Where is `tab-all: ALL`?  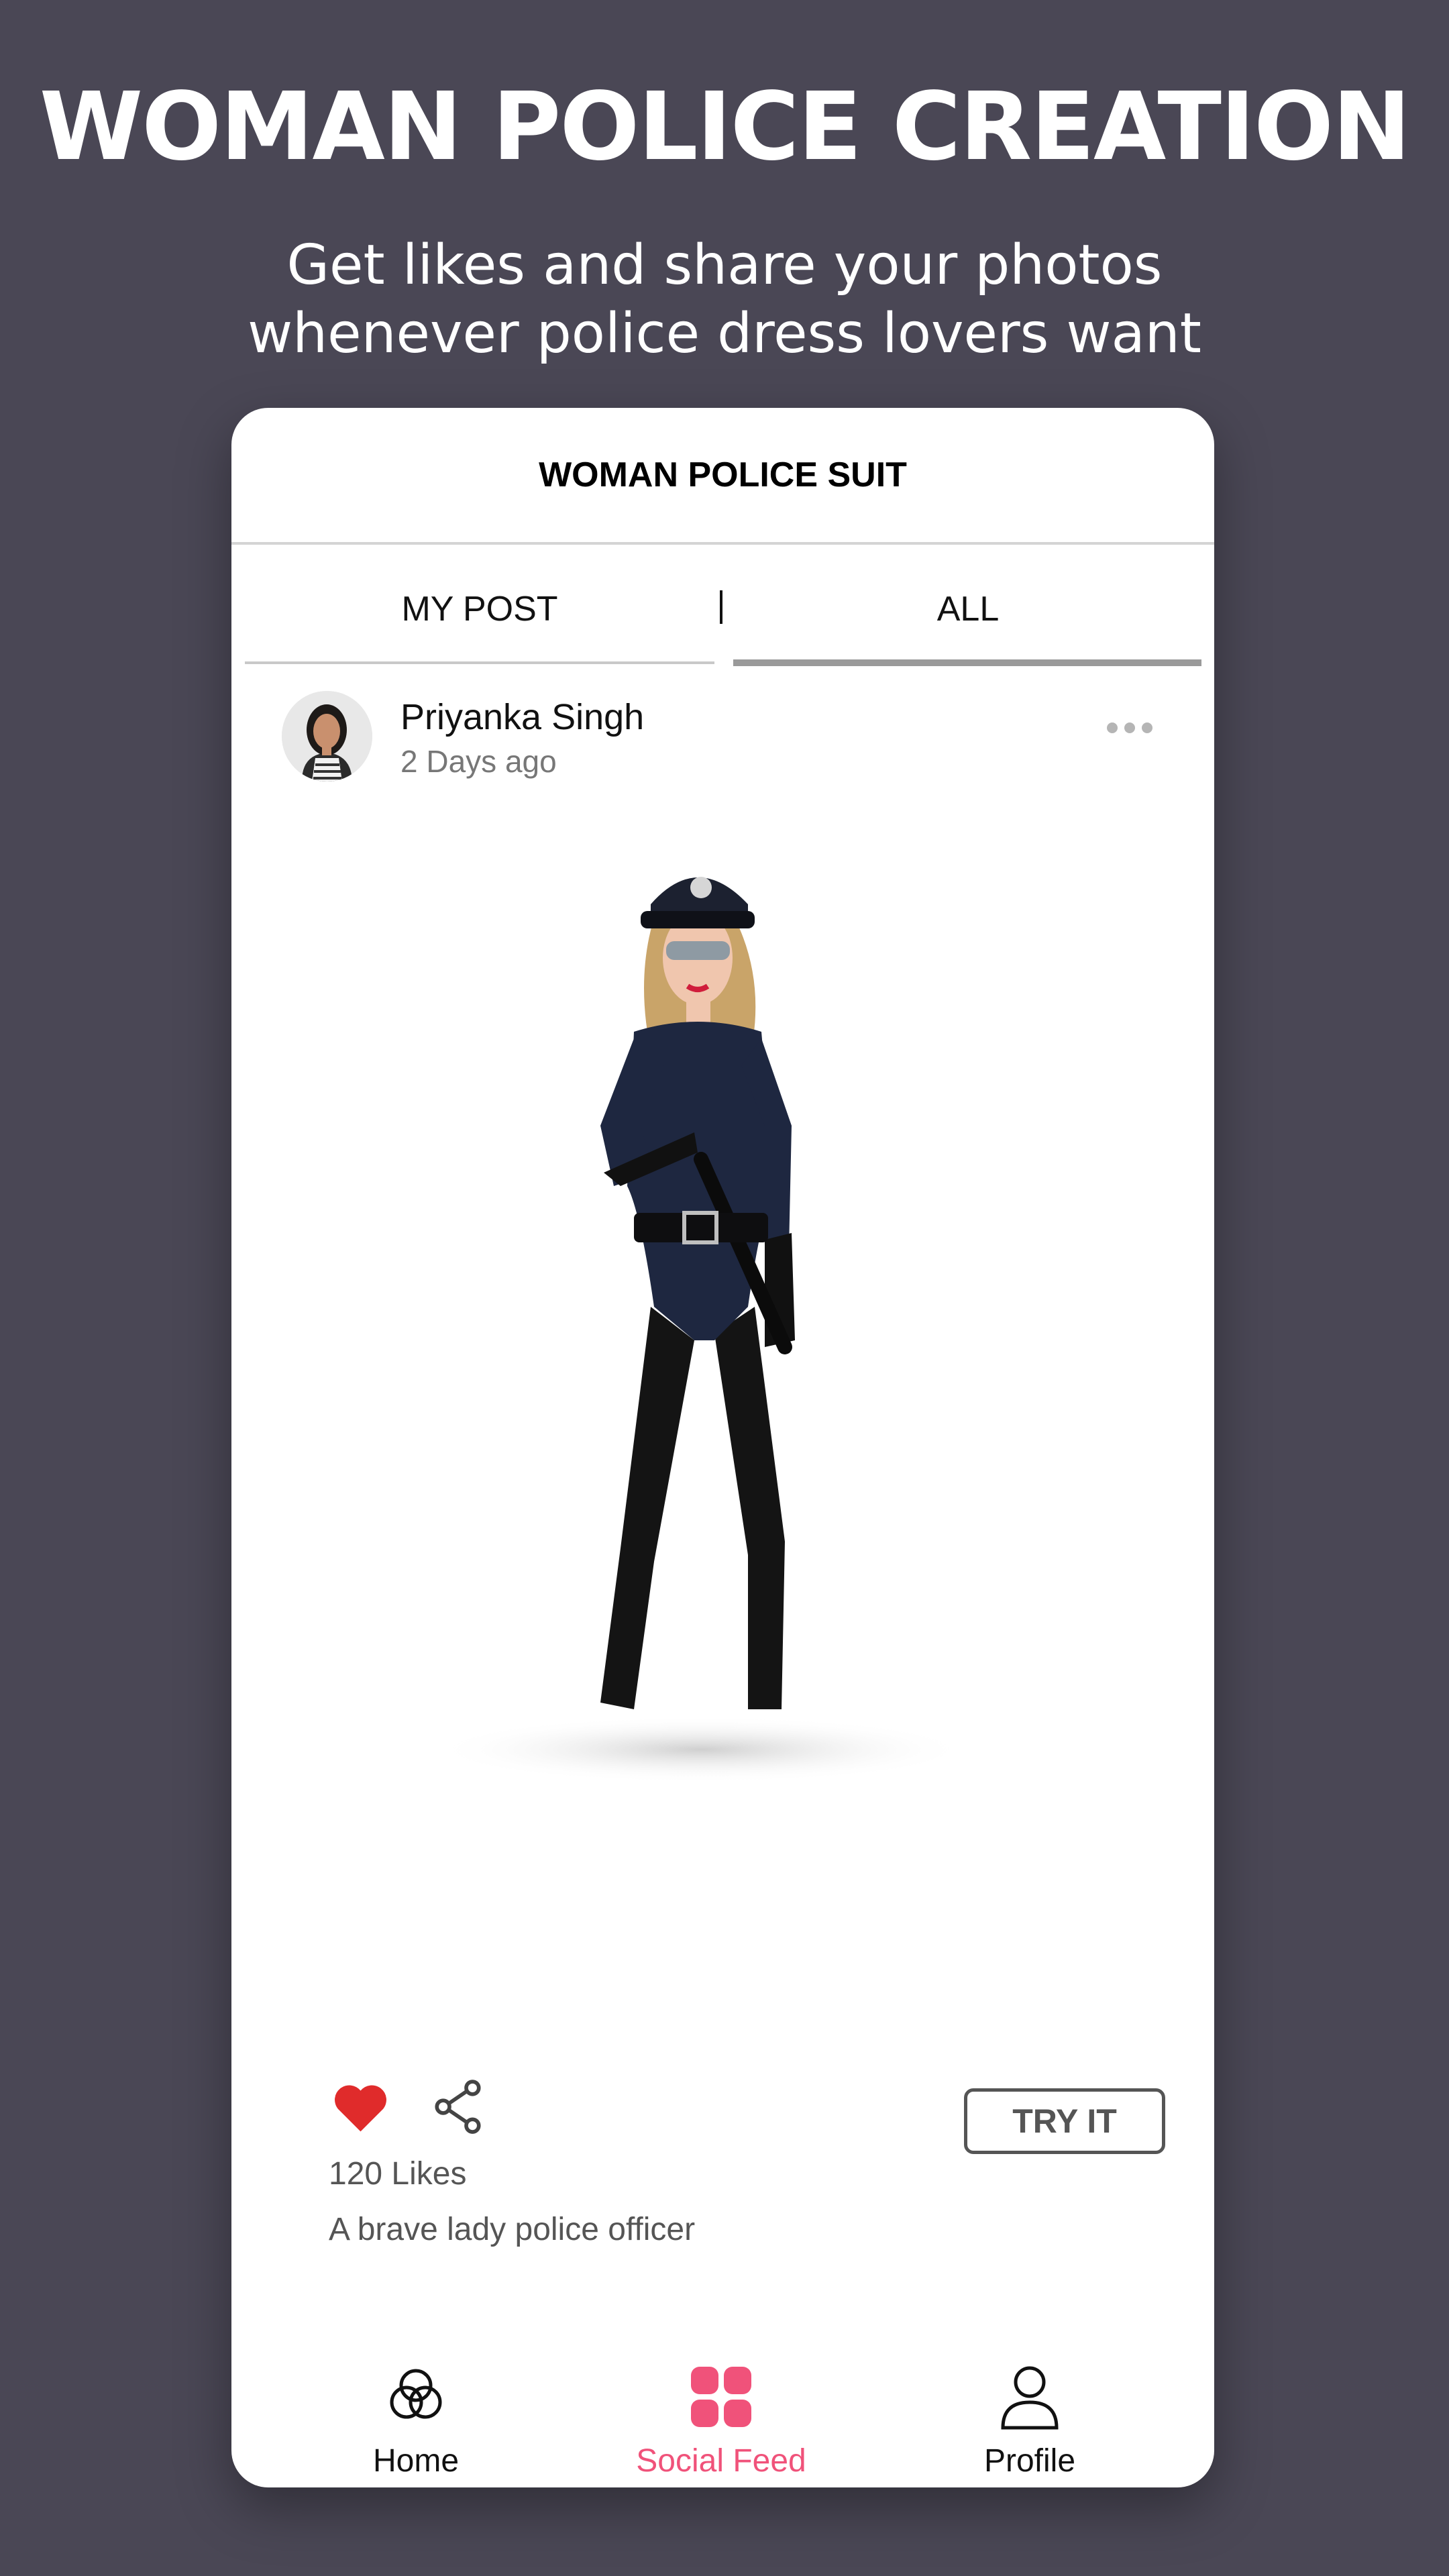
tab-all: ALL is located at coordinates (968, 609).